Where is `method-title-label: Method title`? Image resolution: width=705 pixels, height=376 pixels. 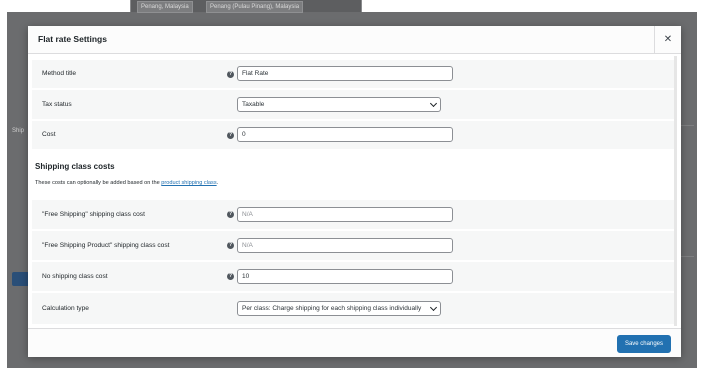 method-title-label: Method title is located at coordinates (59, 73).